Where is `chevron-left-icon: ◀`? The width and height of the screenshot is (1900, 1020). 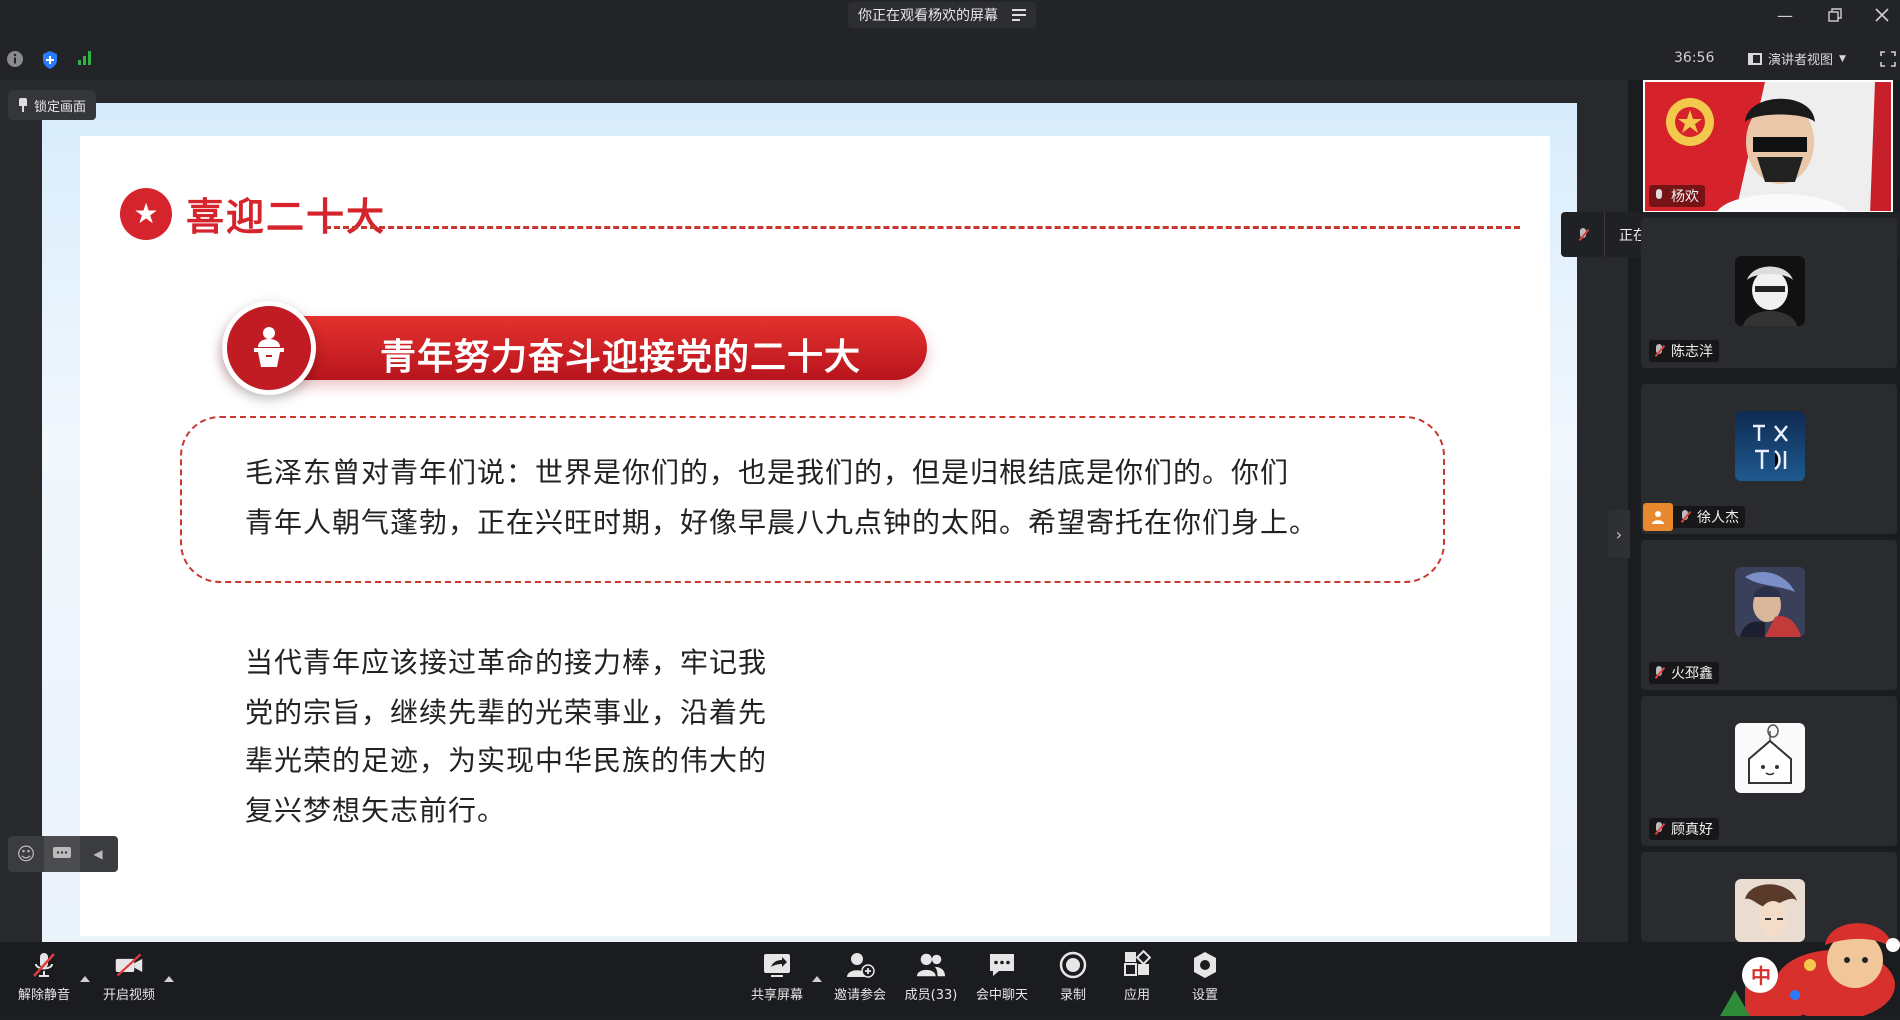
chevron-left-icon: ◀ is located at coordinates (98, 854).